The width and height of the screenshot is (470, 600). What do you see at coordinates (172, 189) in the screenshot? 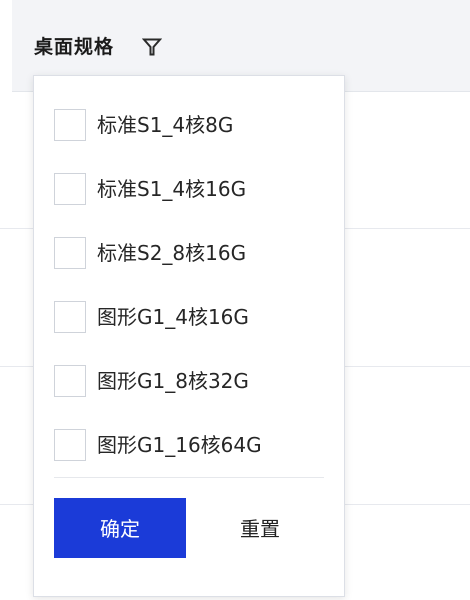
I see `option-label: 标准S1_4核16G` at bounding box center [172, 189].